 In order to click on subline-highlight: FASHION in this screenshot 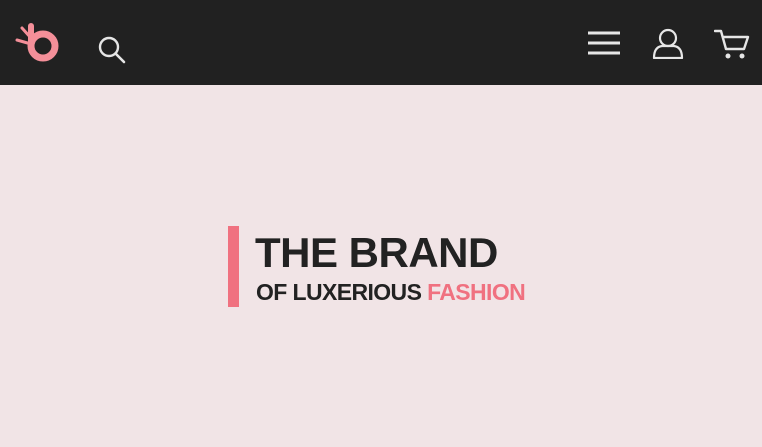, I will do `click(476, 292)`.